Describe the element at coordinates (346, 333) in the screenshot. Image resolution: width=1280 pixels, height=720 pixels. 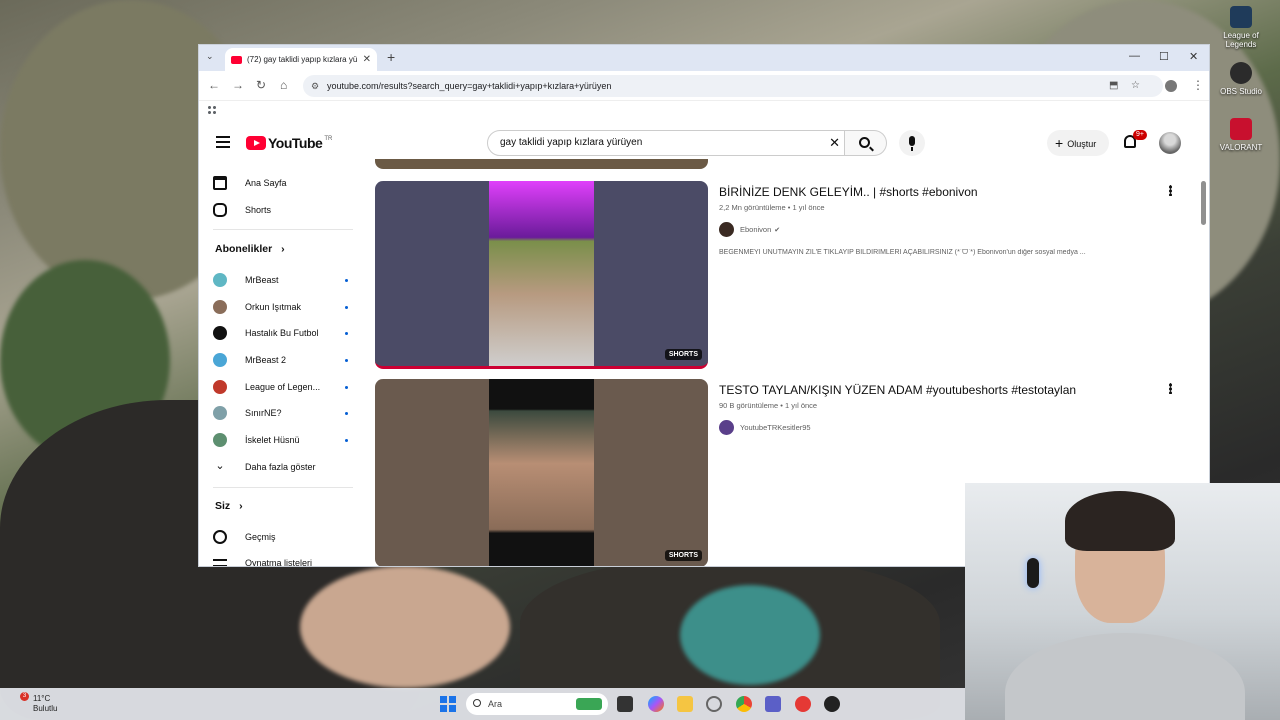
I see `new-content-dot` at that location.